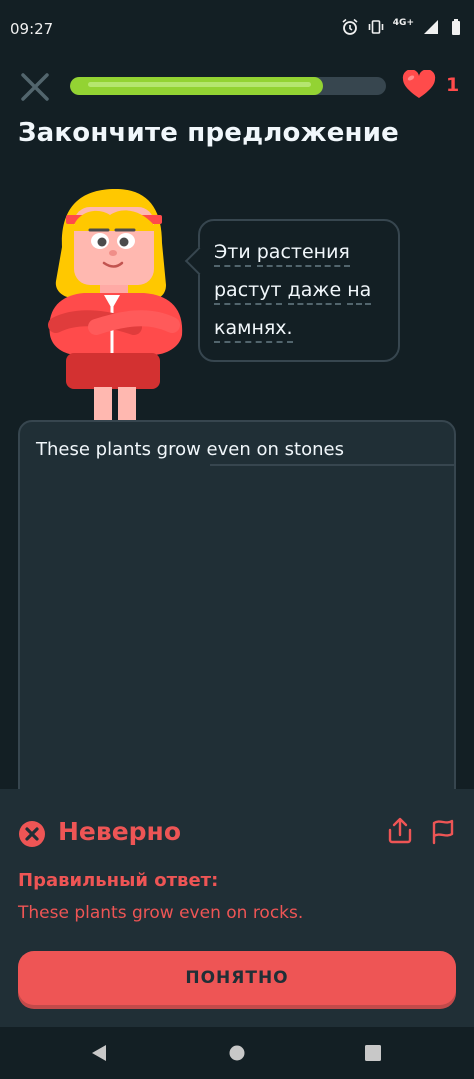 This screenshot has width=474, height=1079. What do you see at coordinates (35, 87) in the screenshot?
I see `close-icon` at bounding box center [35, 87].